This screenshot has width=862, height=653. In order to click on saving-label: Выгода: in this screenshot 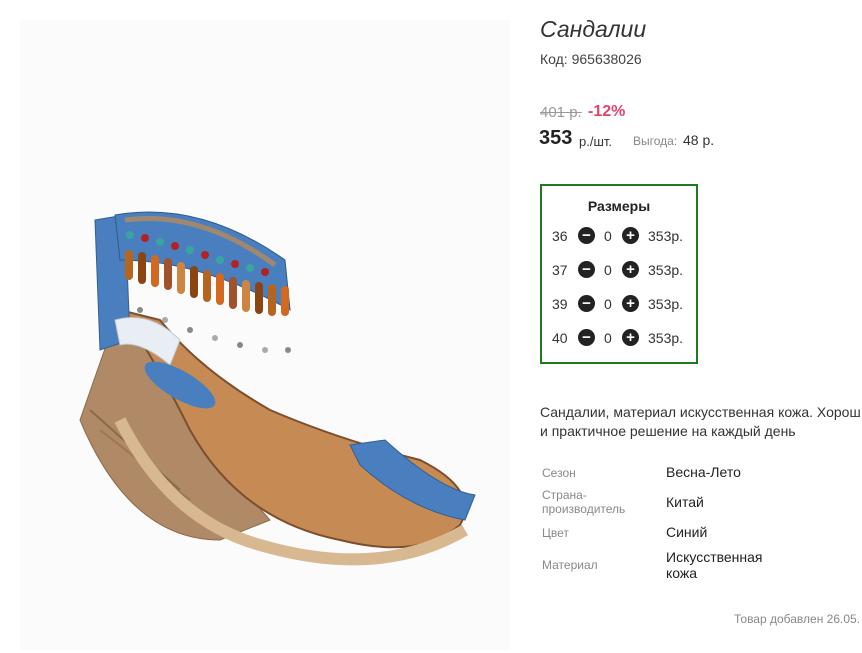, I will do `click(655, 141)`.